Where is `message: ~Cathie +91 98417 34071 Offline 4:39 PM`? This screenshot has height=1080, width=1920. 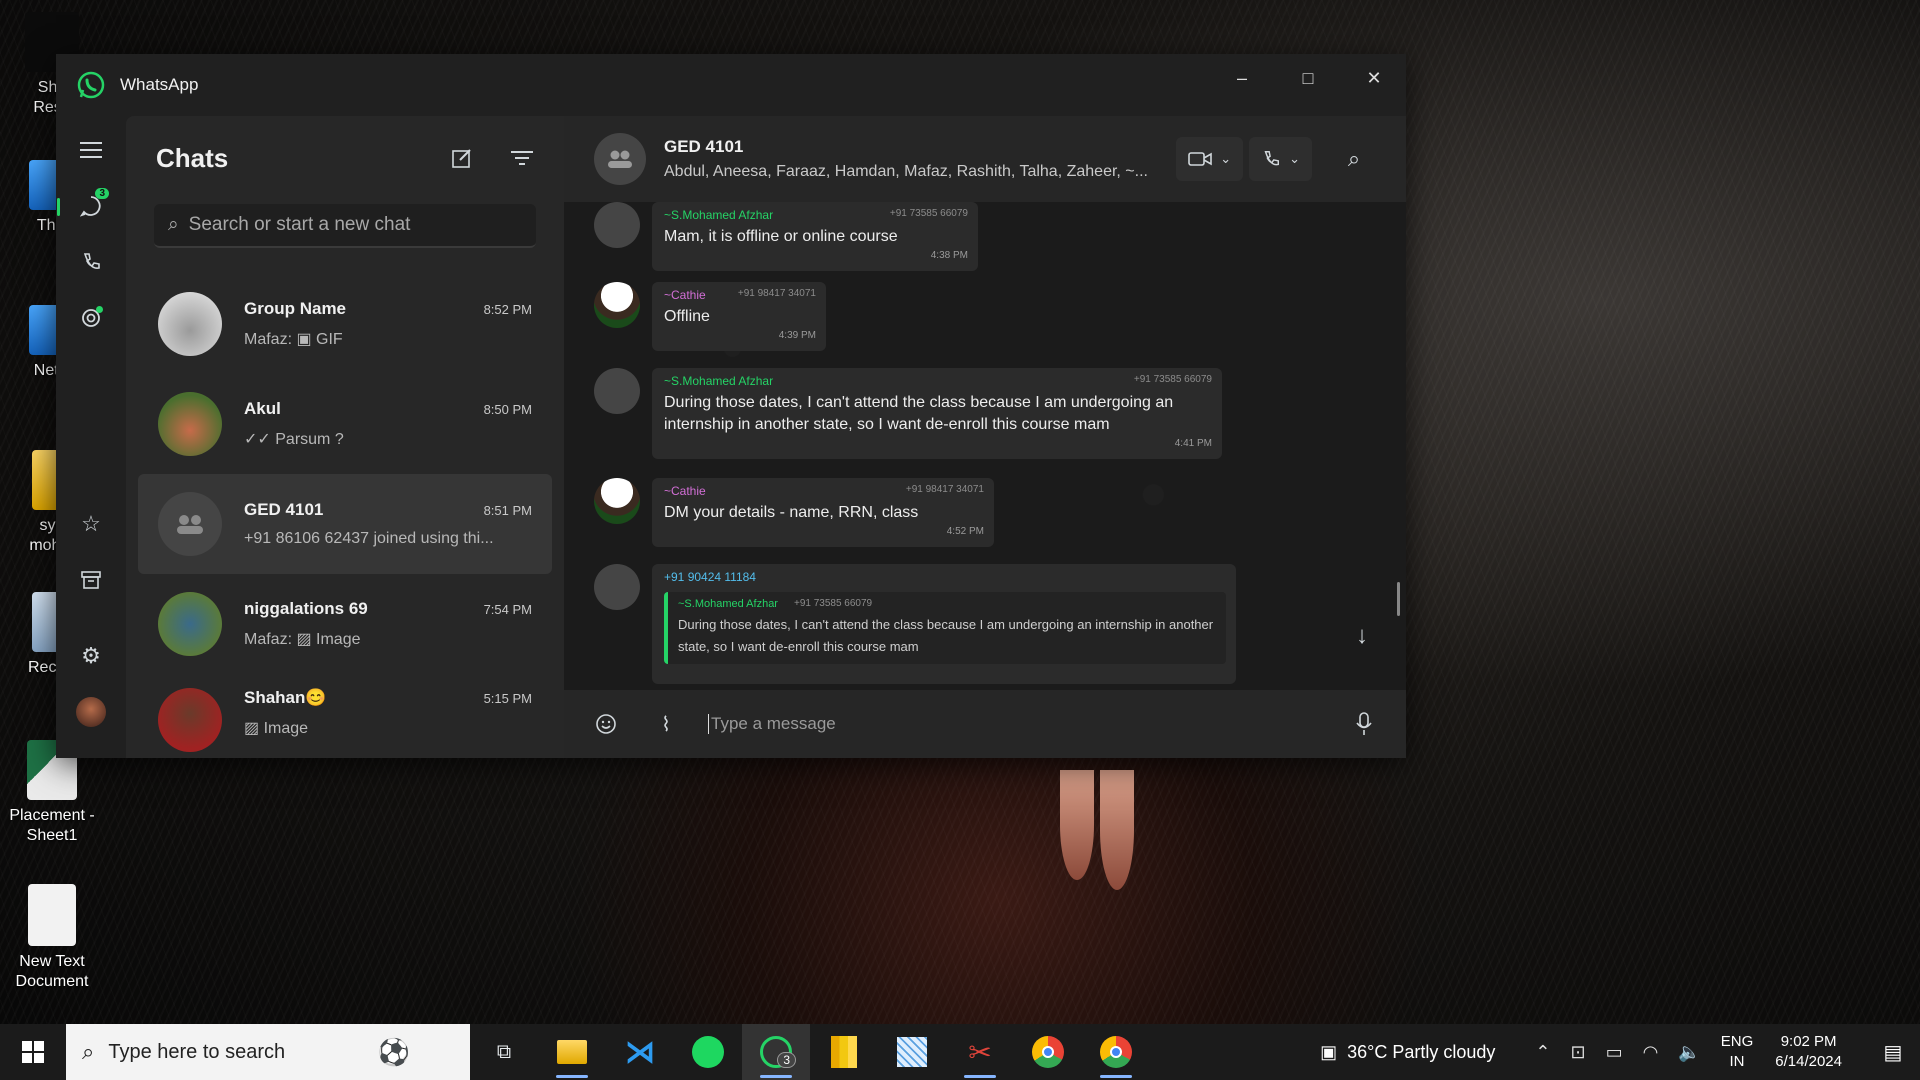 message: ~Cathie +91 98417 34071 Offline 4:39 PM is located at coordinates (710, 316).